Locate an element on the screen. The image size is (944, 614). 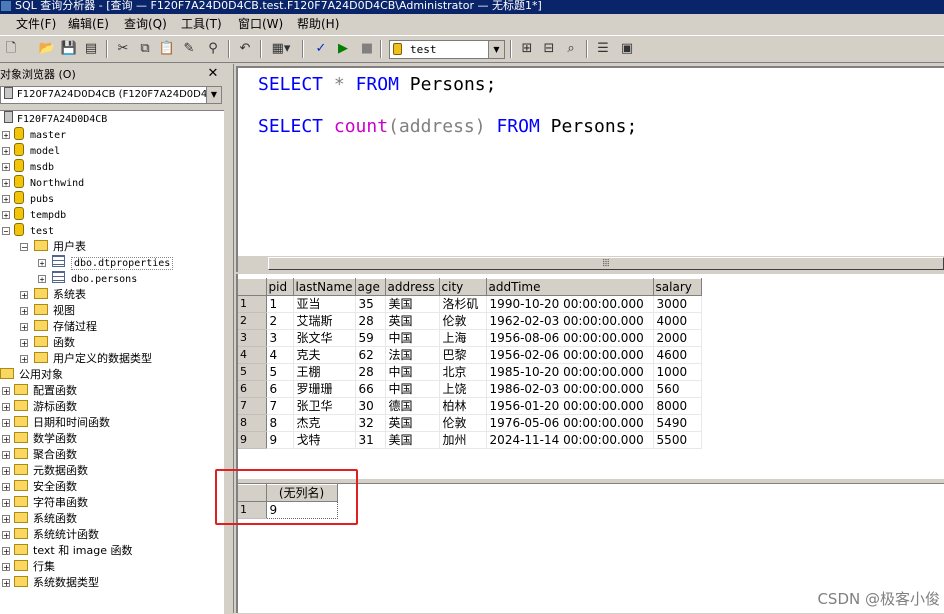
tree-math-functions: + 数学函数 is located at coordinates (39, 439).